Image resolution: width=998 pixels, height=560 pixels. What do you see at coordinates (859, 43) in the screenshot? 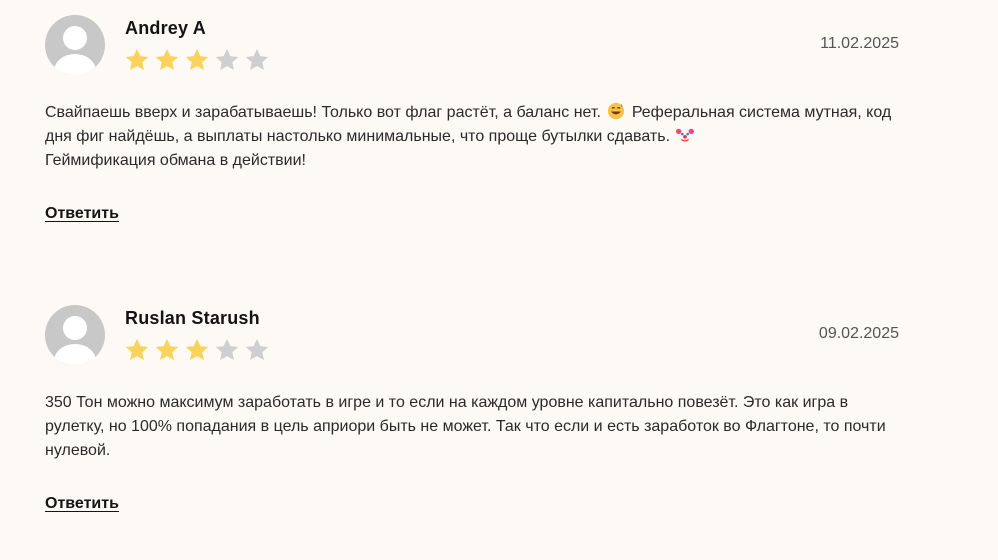
I see `review-date: 11.02.2025` at bounding box center [859, 43].